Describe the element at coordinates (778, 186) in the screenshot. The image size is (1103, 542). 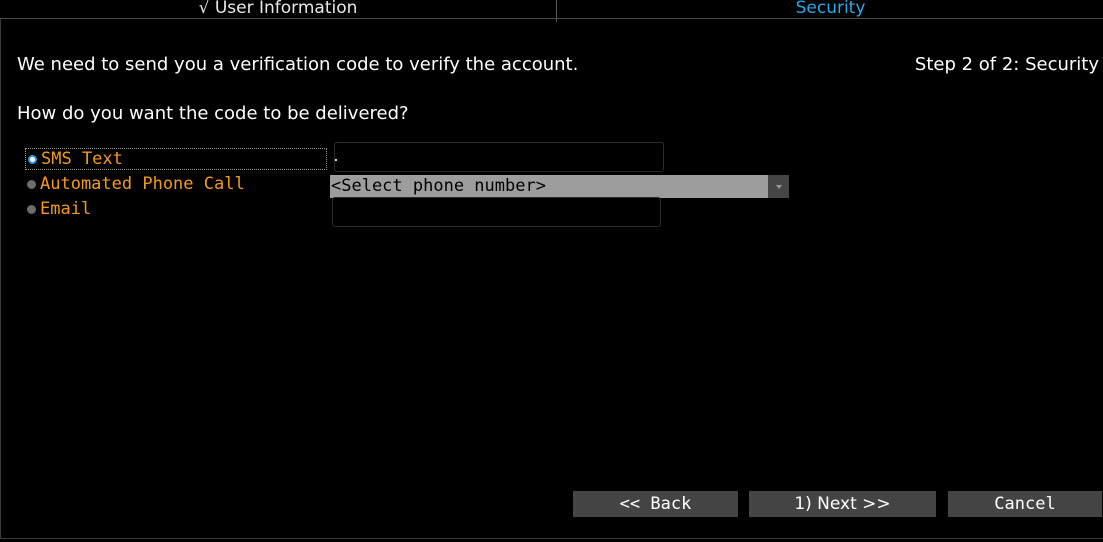
I see `dropdown-arrow-icon` at that location.